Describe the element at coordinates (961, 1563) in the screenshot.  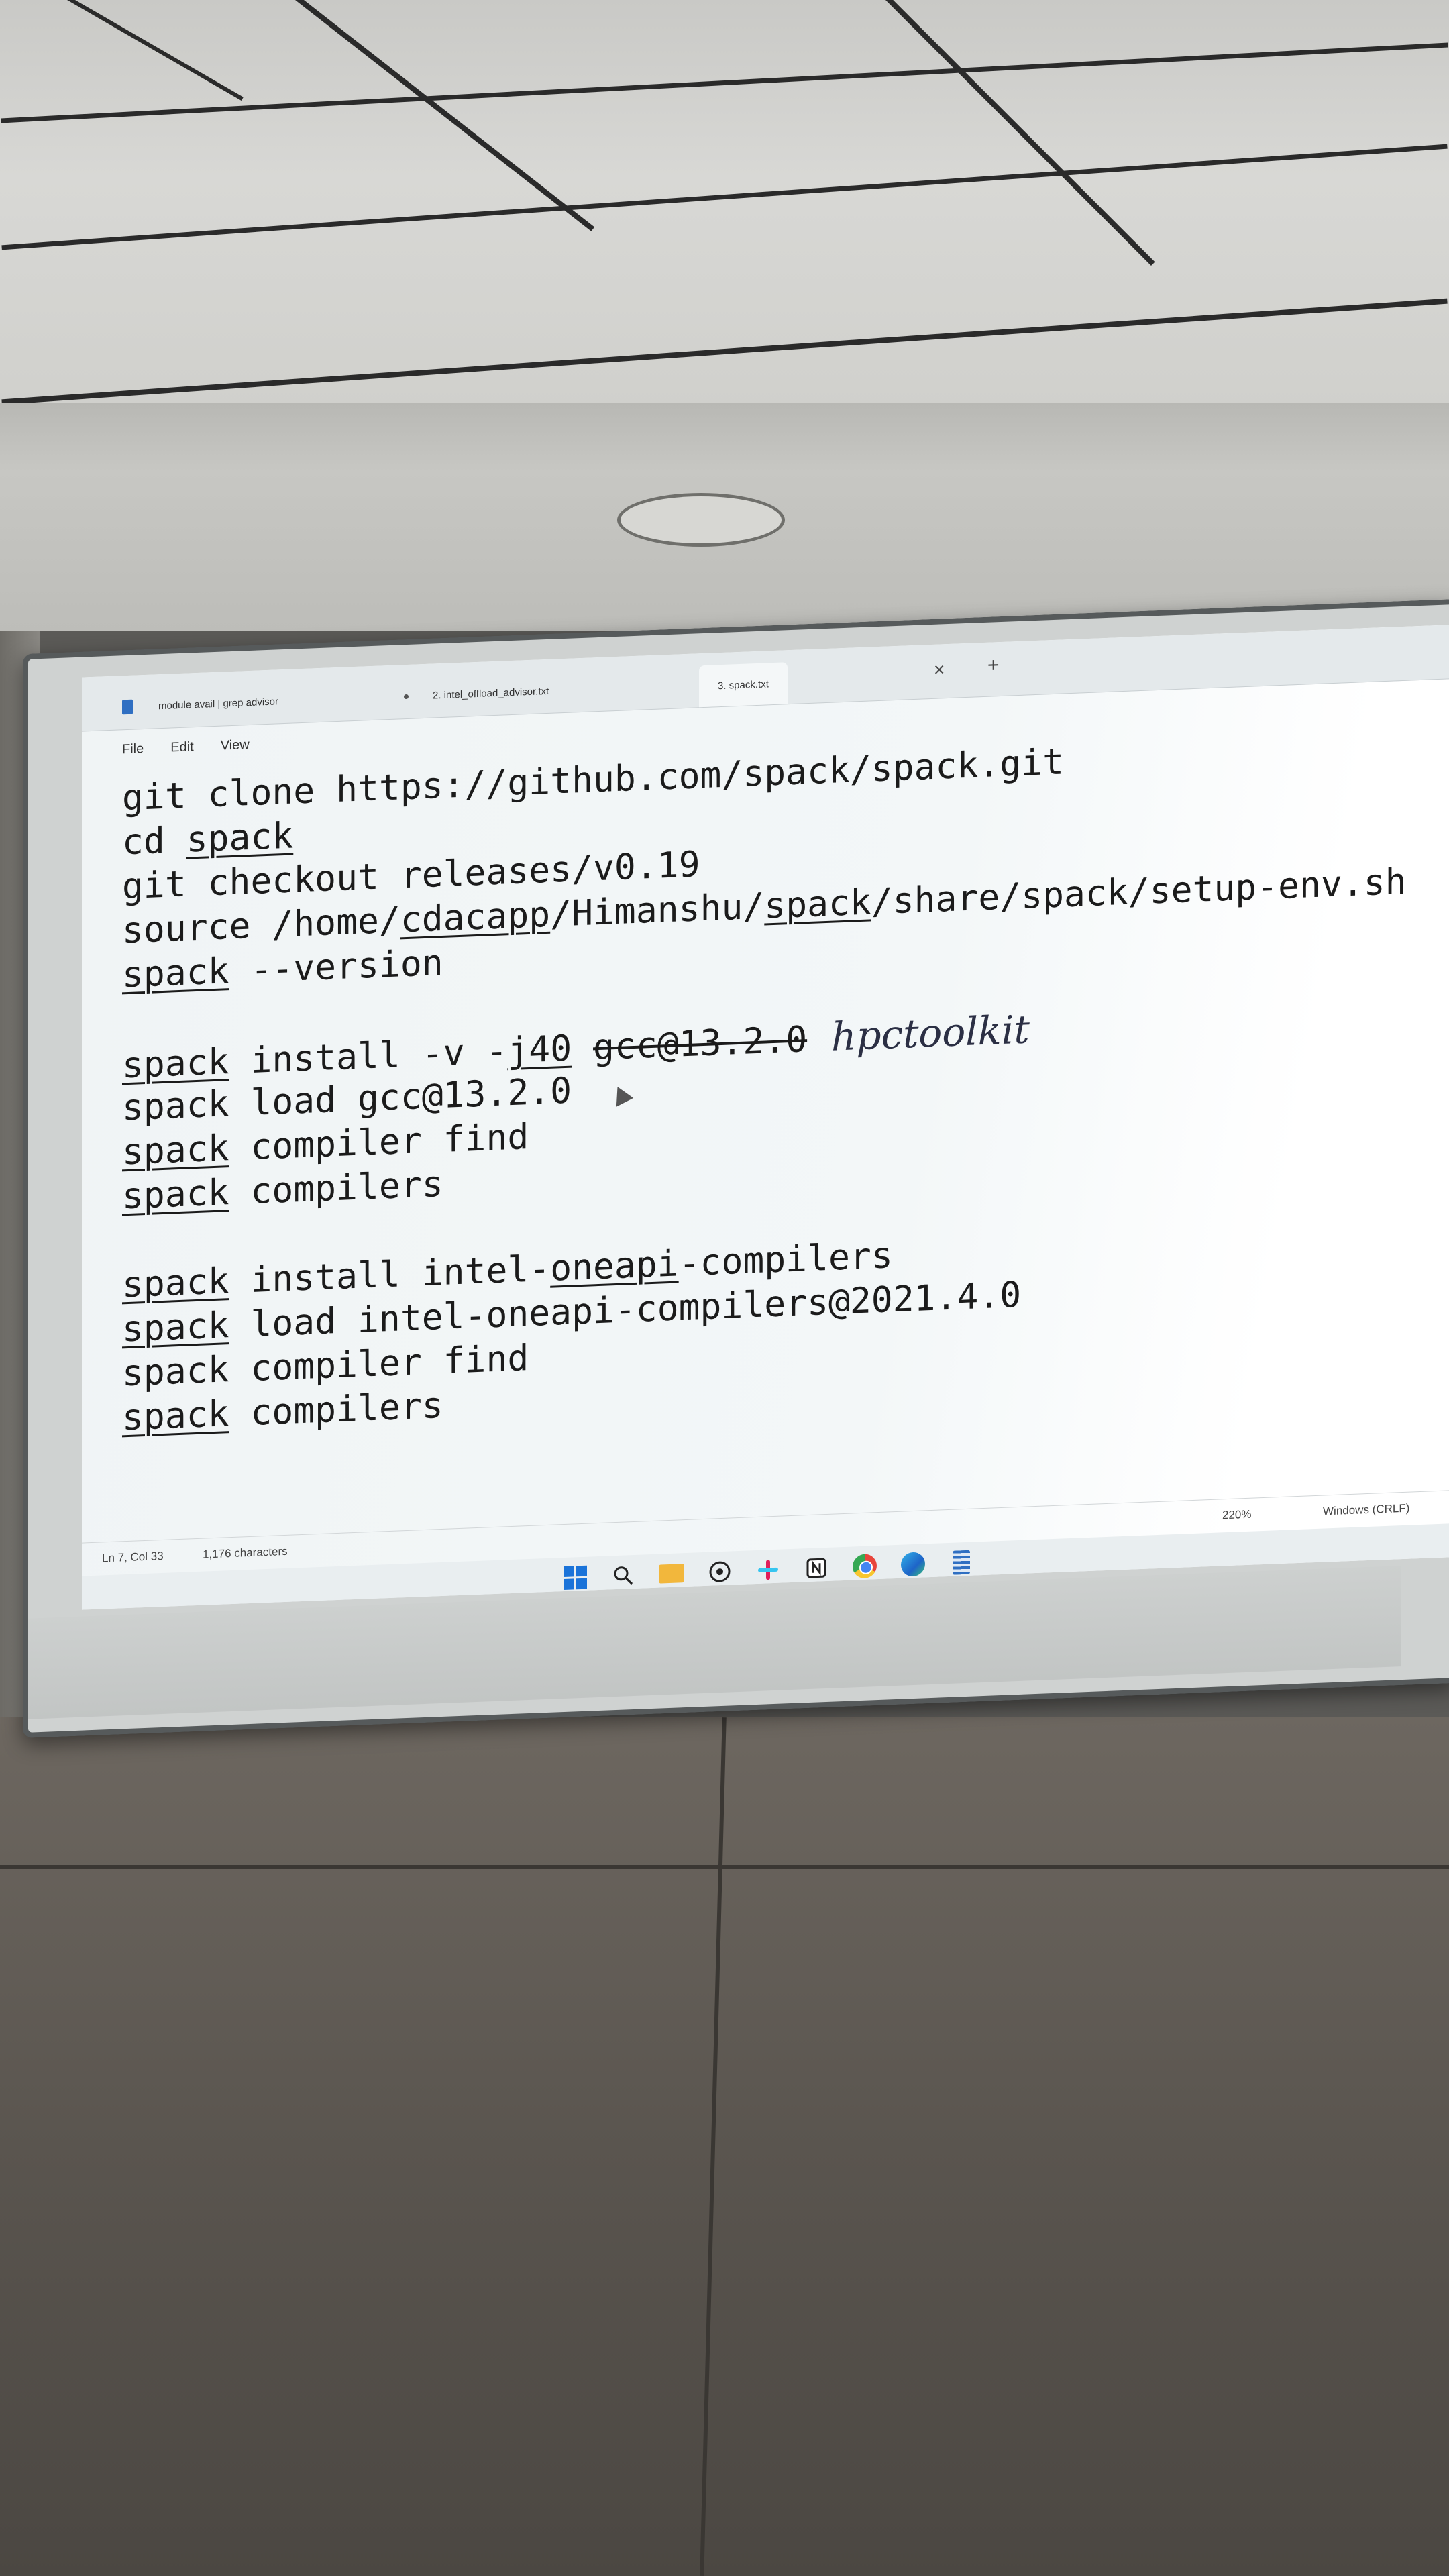
I see `notepad-icon` at that location.